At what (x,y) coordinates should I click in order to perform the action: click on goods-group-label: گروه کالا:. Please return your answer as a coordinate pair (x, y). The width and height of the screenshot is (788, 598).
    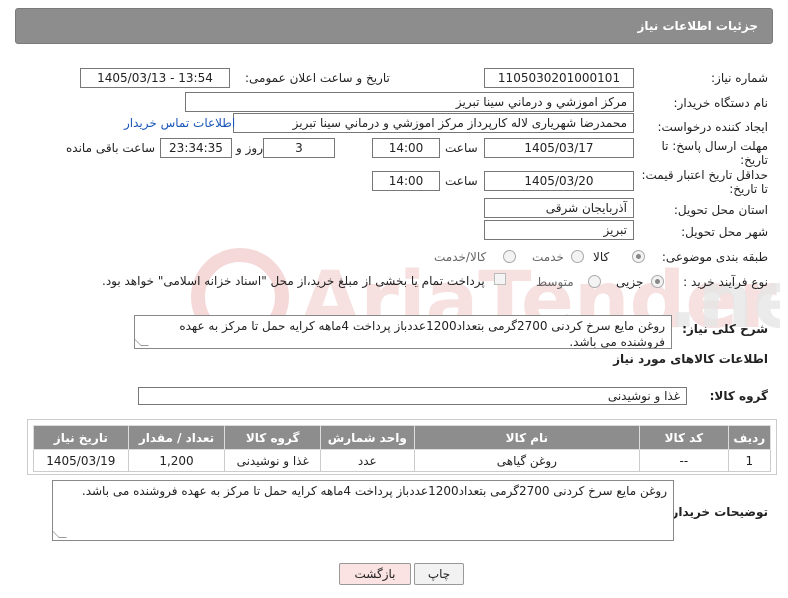
    Looking at the image, I should click on (738, 396).